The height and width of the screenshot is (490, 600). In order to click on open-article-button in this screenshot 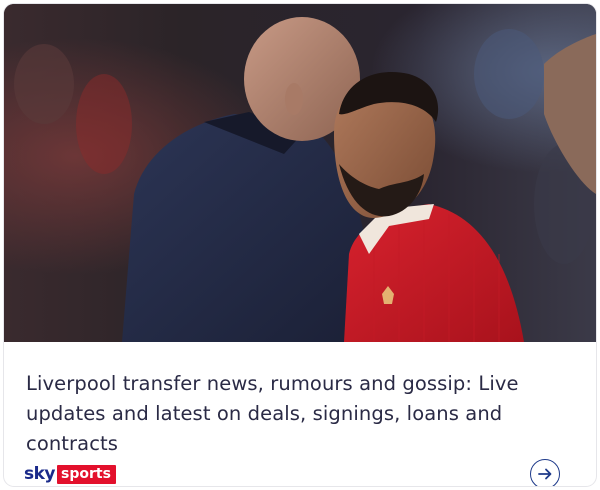, I will do `click(545, 472)`.